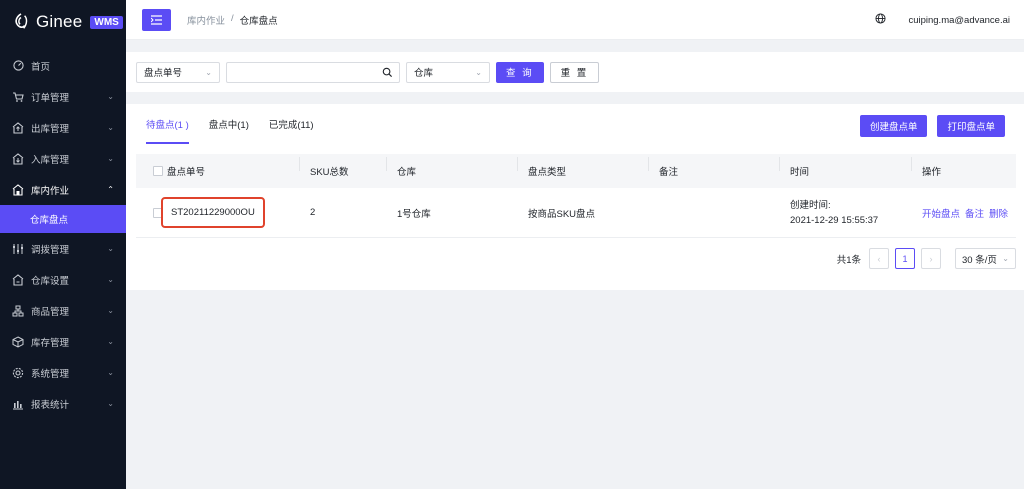  Describe the element at coordinates (834, 220) in the screenshot. I see `row-time-value: 2021-12-29 15:55:37` at that location.